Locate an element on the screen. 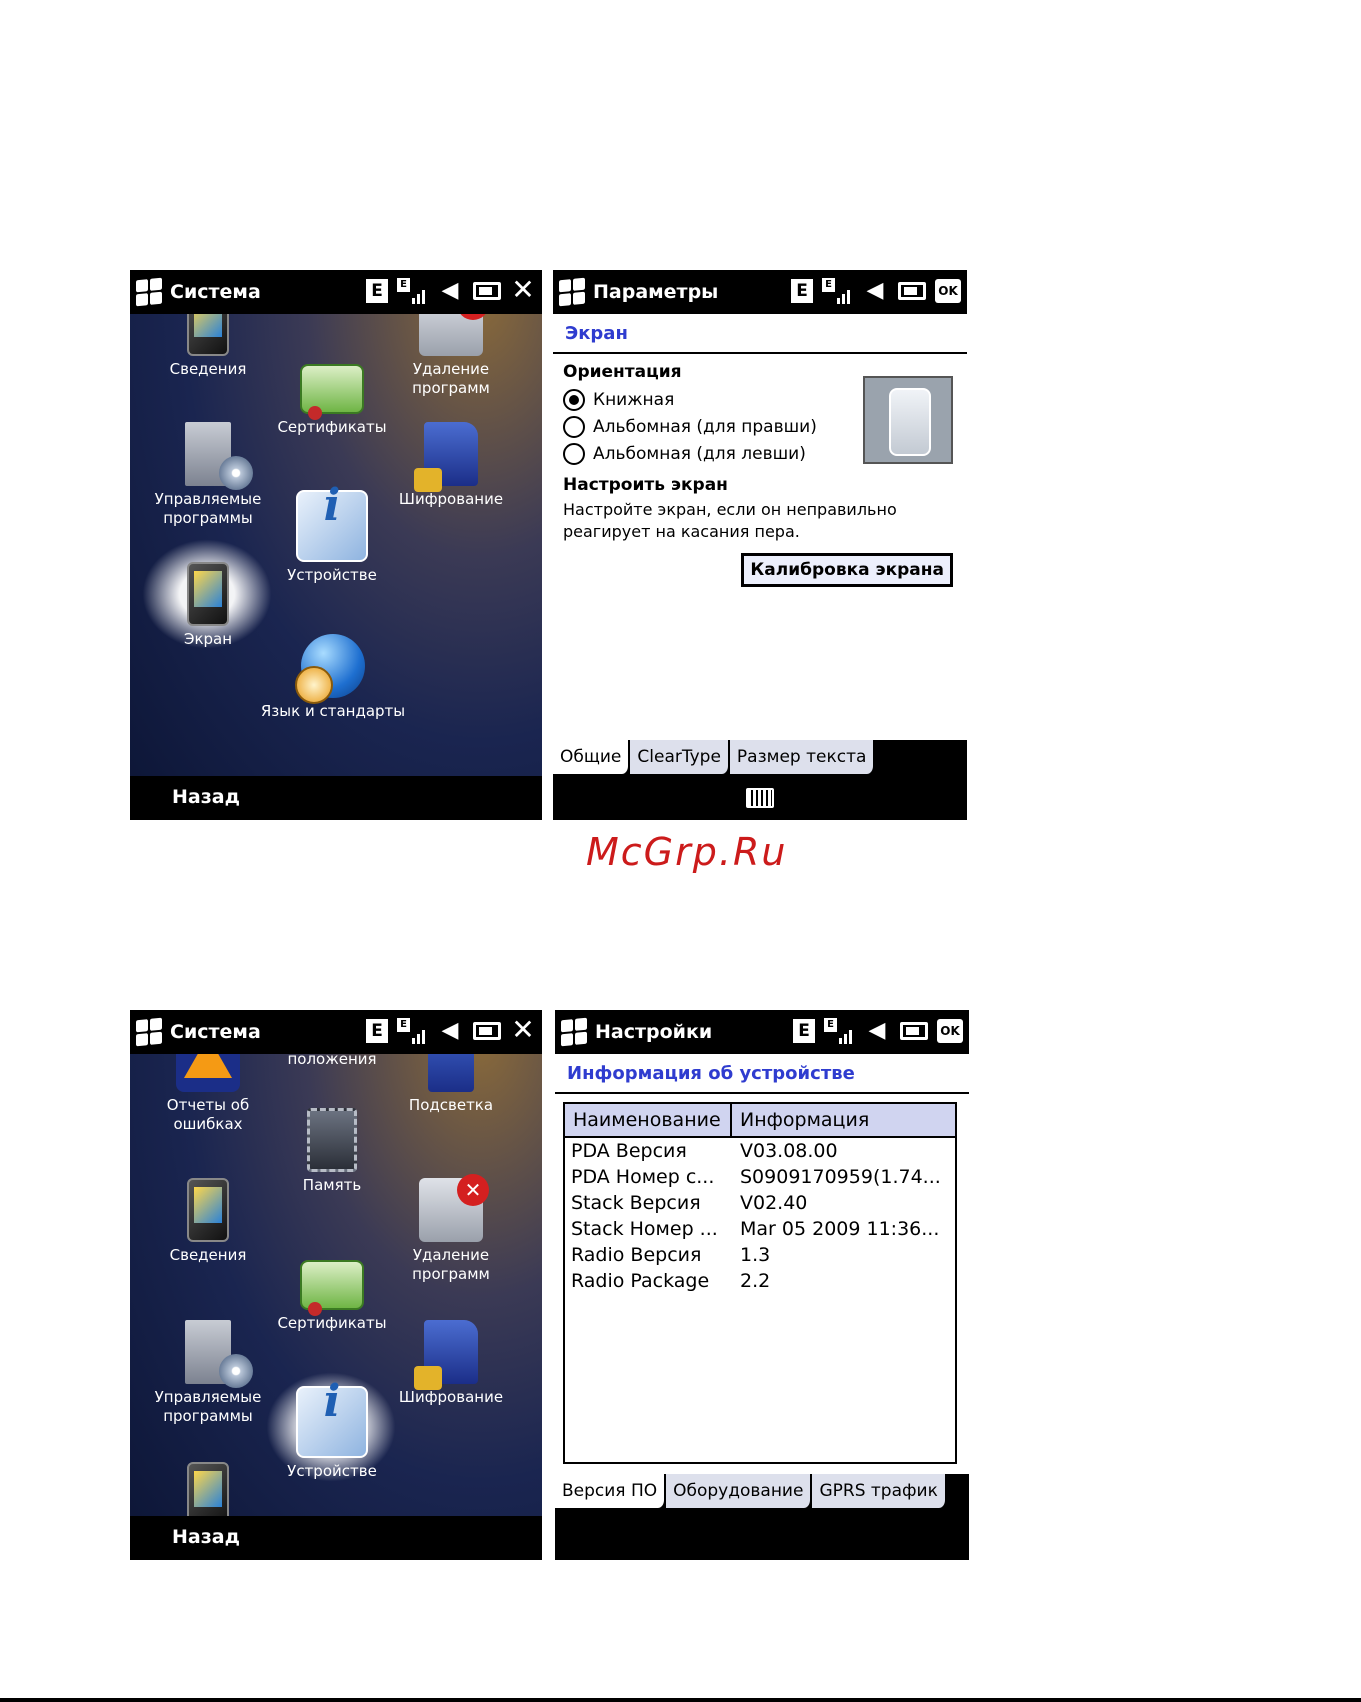 The width and height of the screenshot is (1361, 1702). window-title: Система is located at coordinates (215, 292).